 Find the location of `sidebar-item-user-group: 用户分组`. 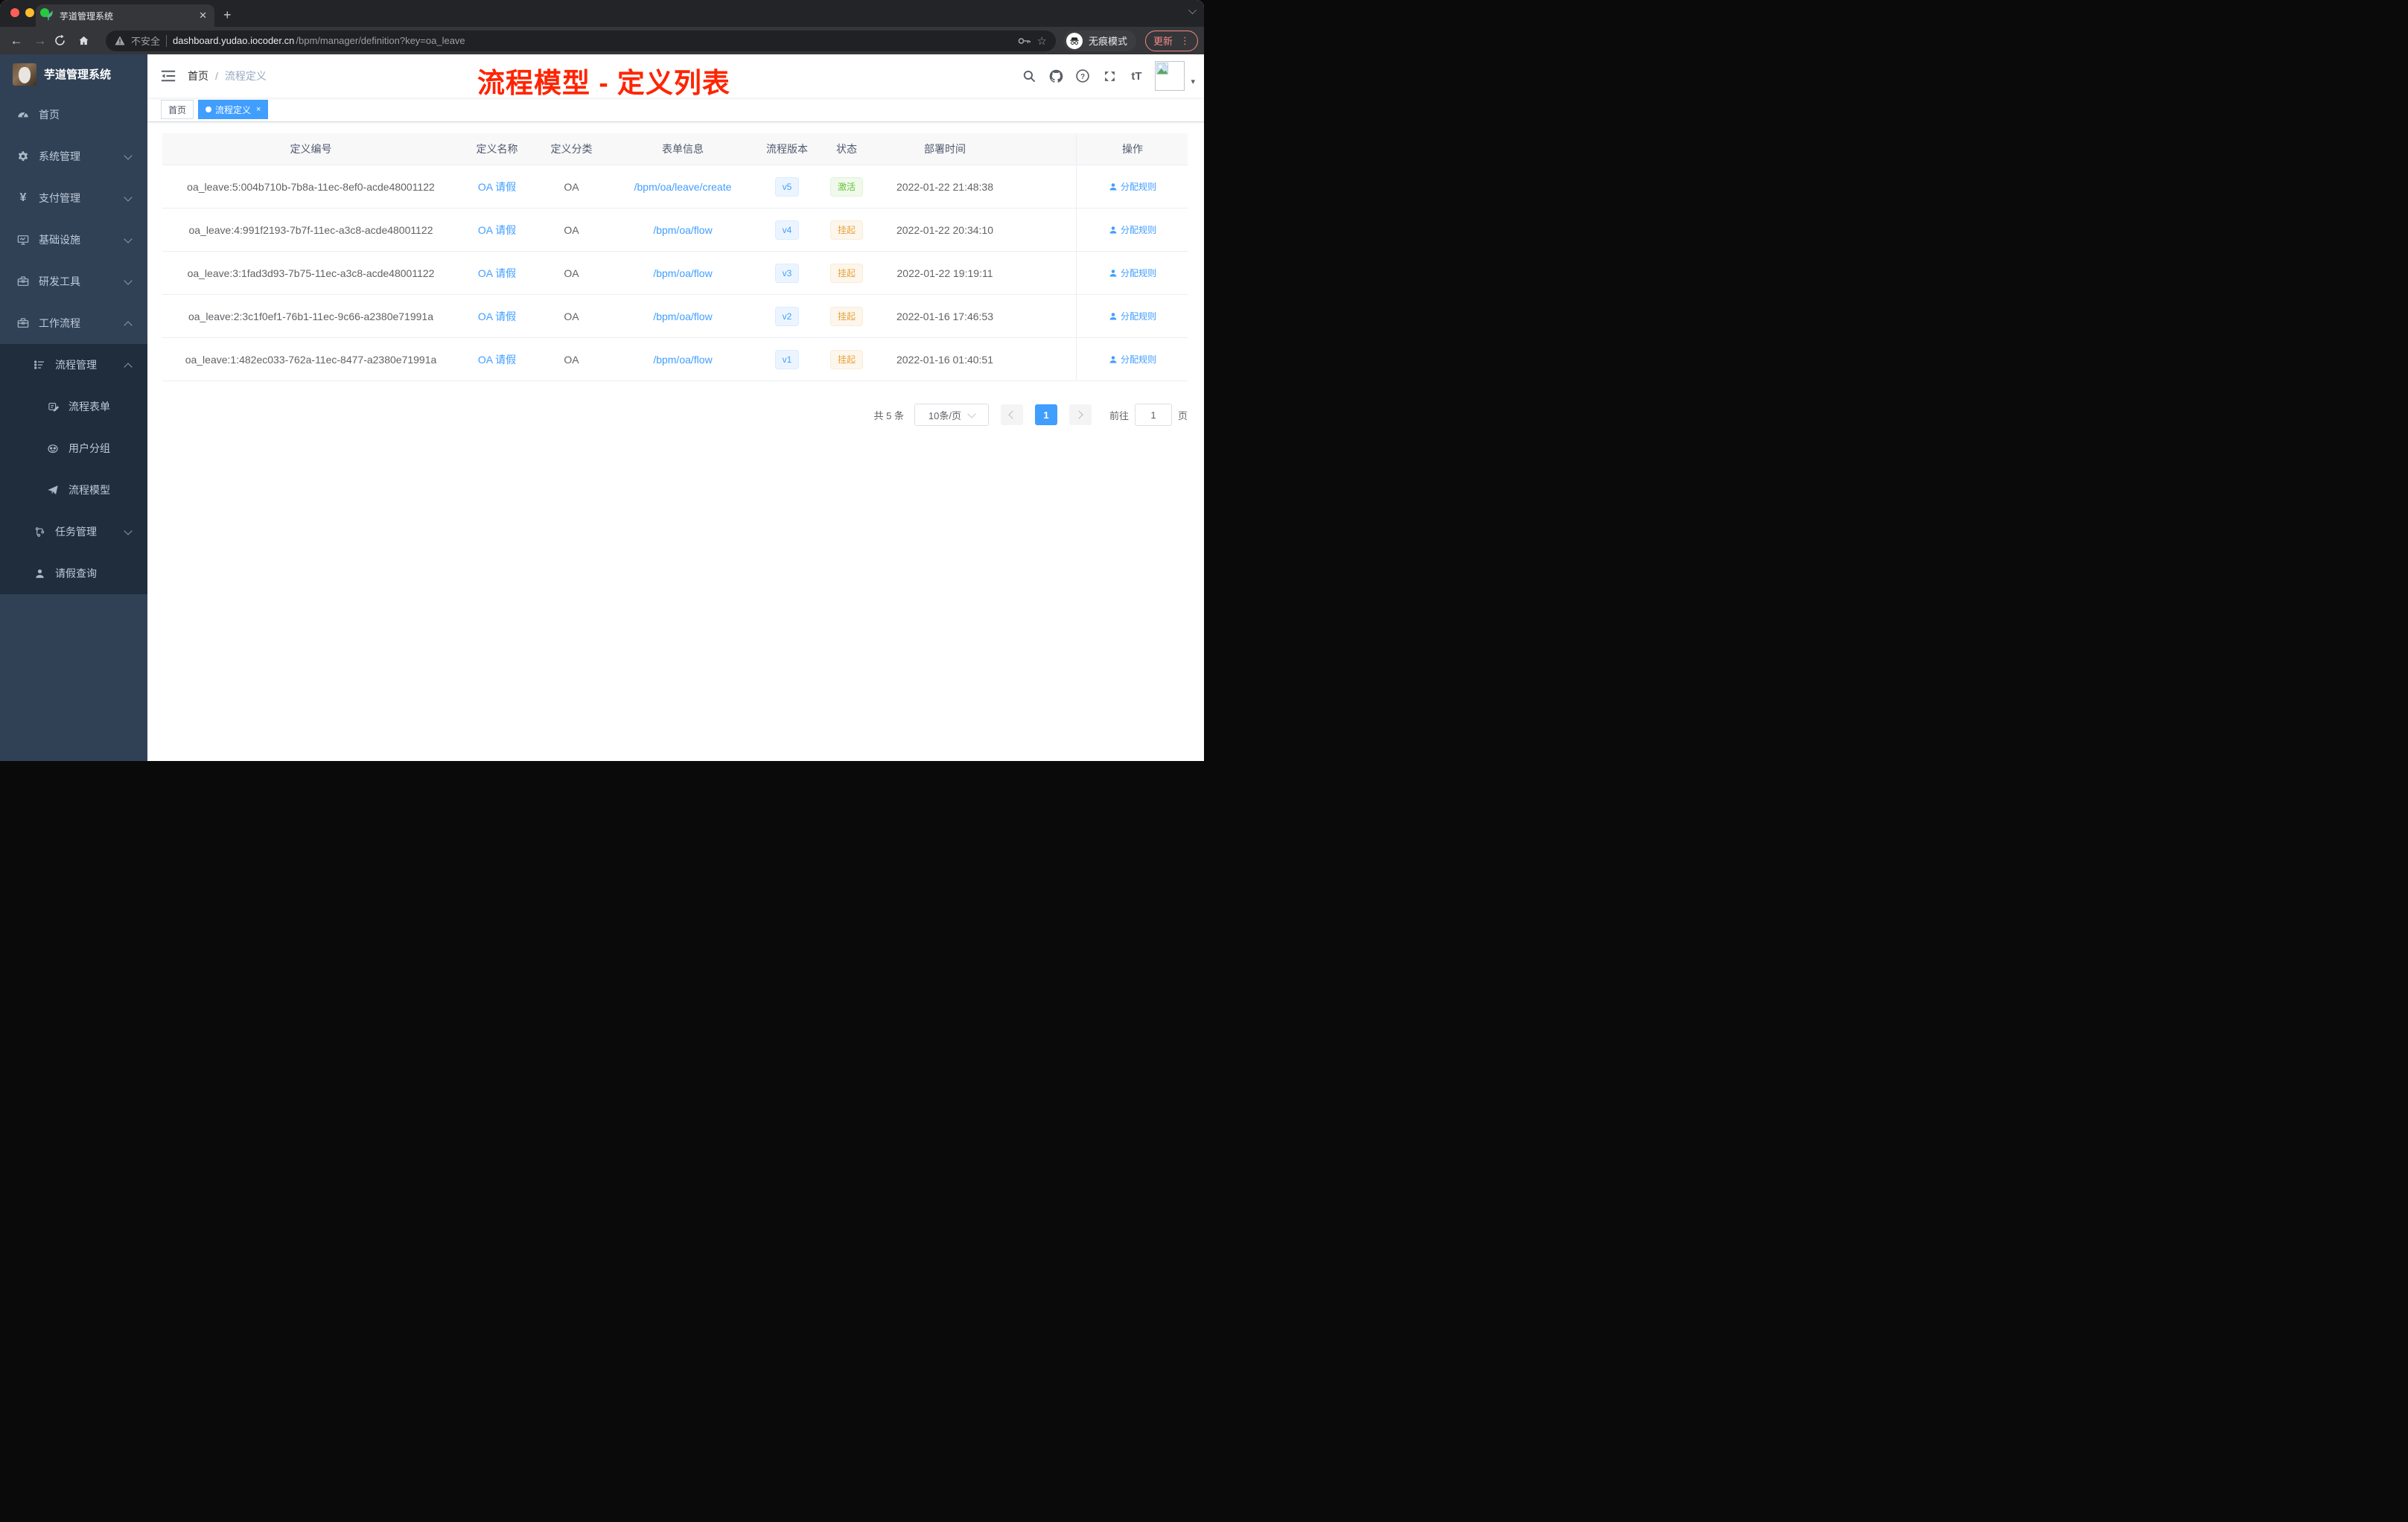

sidebar-item-user-group: 用户分组 is located at coordinates (73, 448).